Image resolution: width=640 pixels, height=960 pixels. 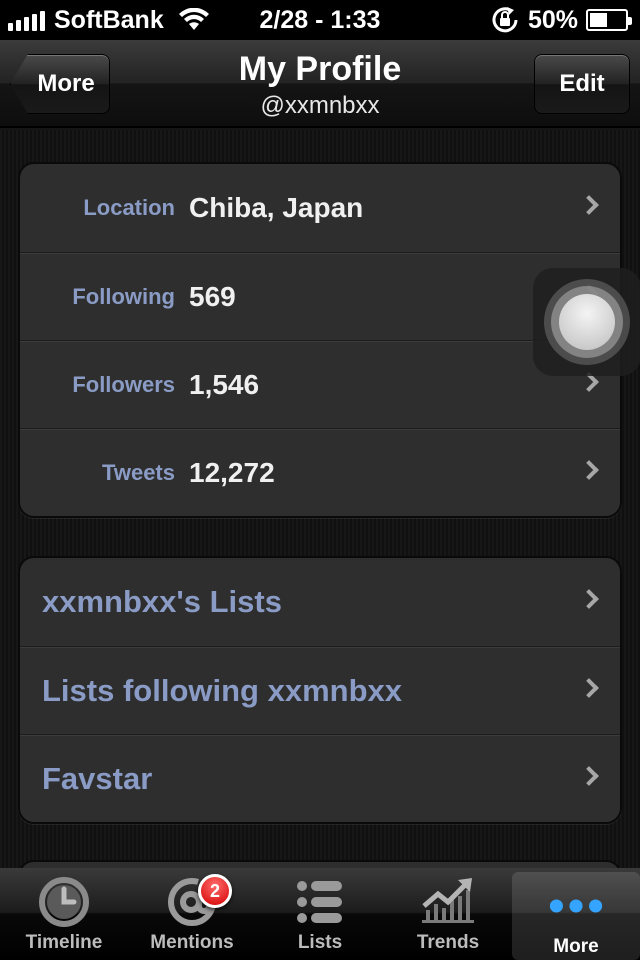 I want to click on tab-more: More, so click(x=576, y=916).